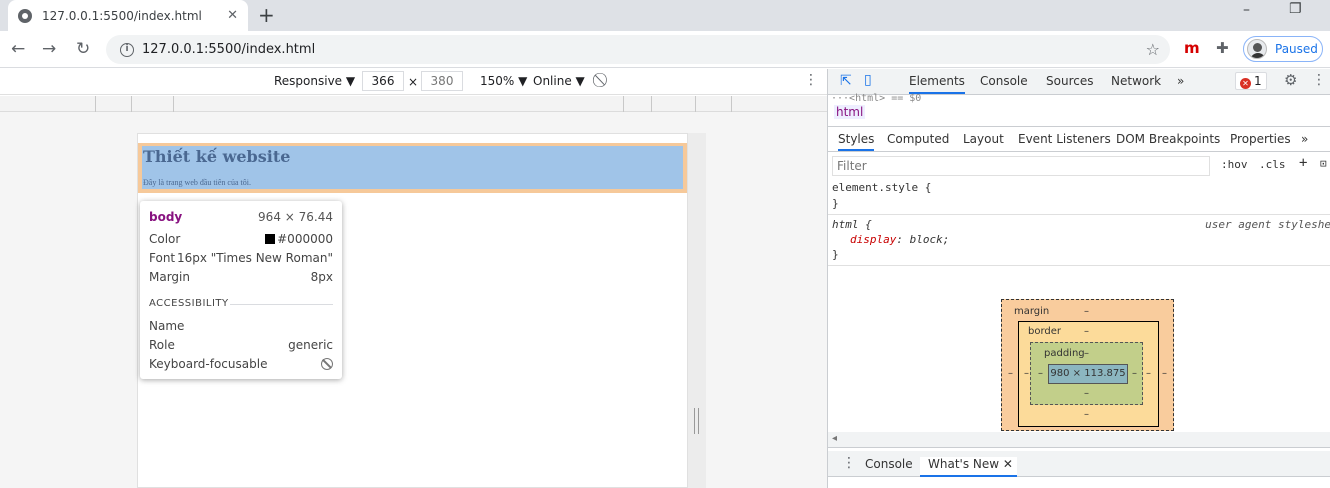  I want to click on element-style-selector: element.style {, so click(881, 187).